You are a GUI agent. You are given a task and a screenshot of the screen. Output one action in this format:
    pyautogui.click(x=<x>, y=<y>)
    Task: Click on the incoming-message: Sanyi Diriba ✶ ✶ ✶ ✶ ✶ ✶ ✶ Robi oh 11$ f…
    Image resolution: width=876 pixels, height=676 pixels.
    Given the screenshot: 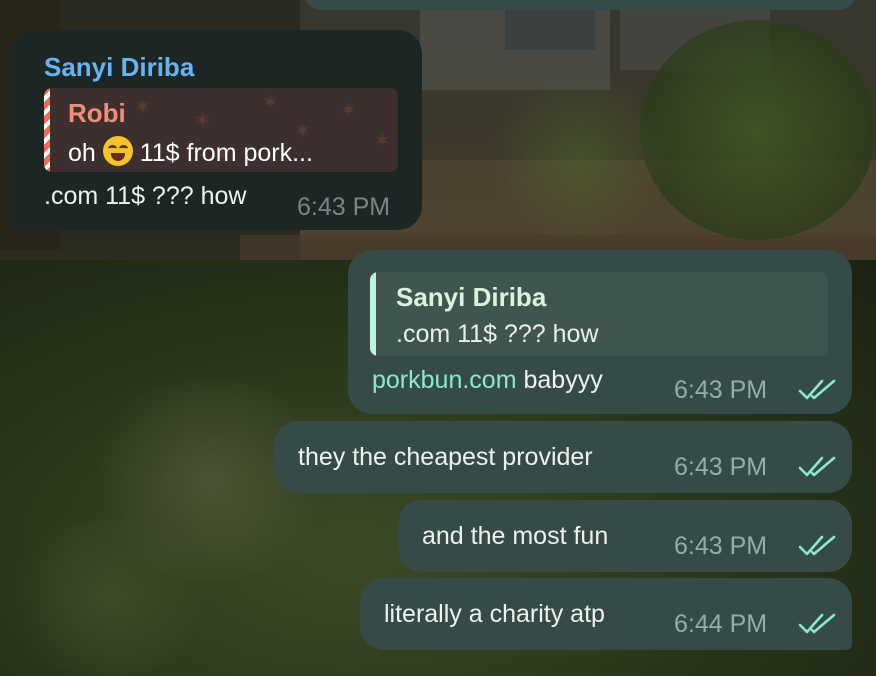 What is the action you would take?
    pyautogui.click(x=216, y=130)
    